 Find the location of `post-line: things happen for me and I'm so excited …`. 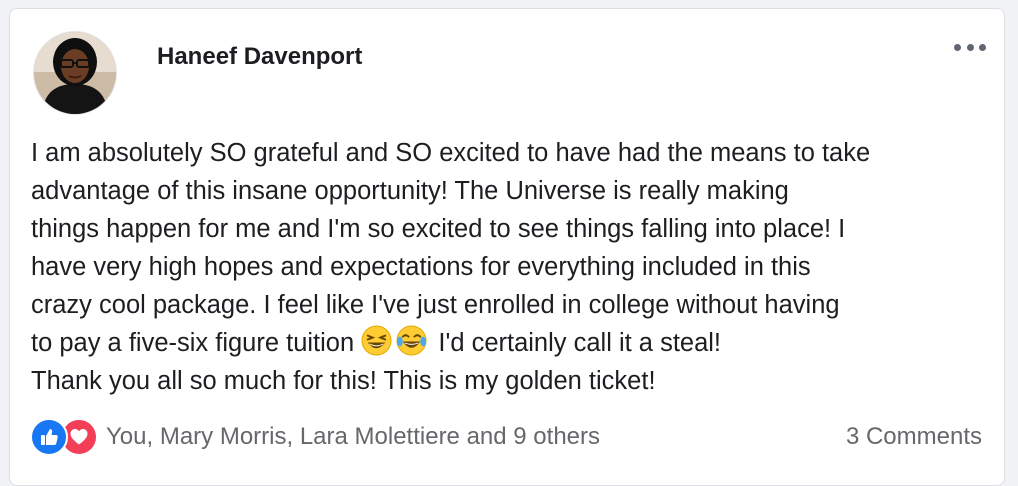

post-line: things happen for me and I'm so excited … is located at coordinates (438, 229).